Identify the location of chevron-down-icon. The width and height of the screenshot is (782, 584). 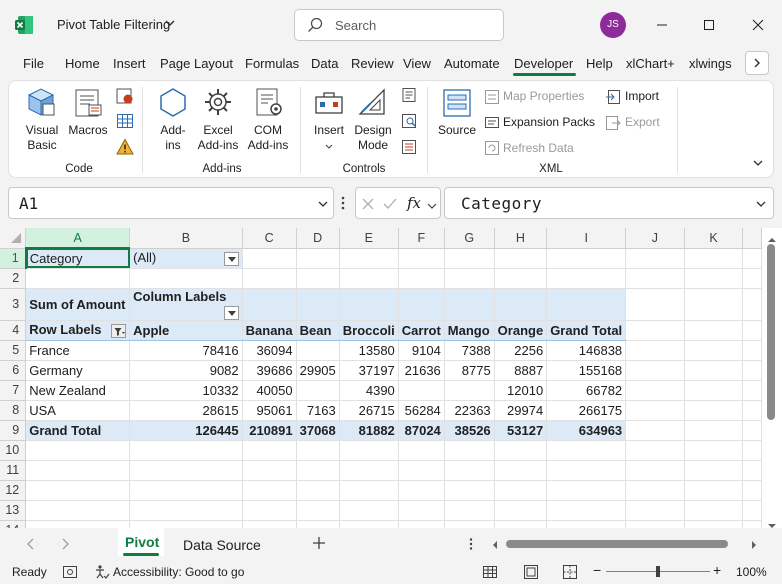
(170, 23).